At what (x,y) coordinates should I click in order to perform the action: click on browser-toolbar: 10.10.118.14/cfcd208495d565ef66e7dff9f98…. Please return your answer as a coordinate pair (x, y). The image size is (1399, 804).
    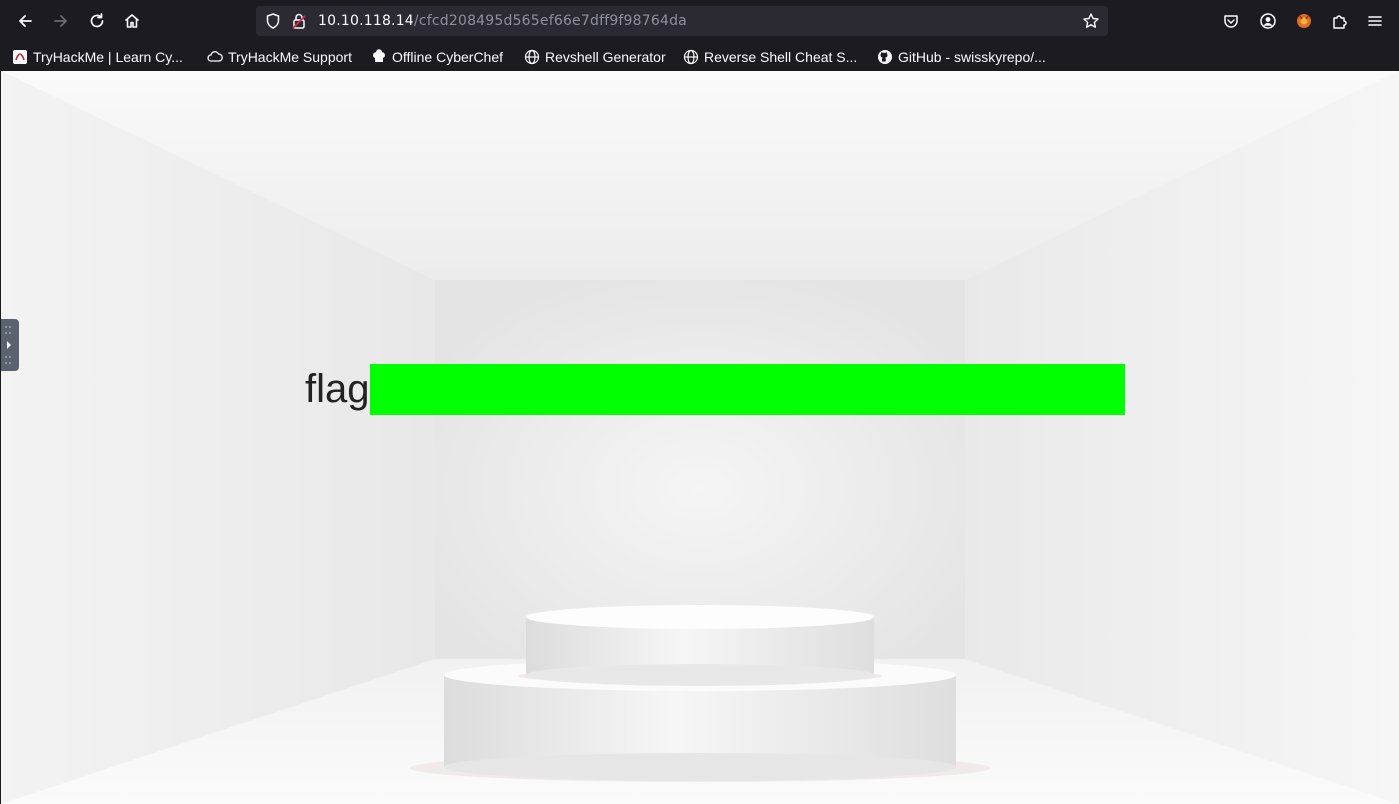
    Looking at the image, I should click on (699, 21).